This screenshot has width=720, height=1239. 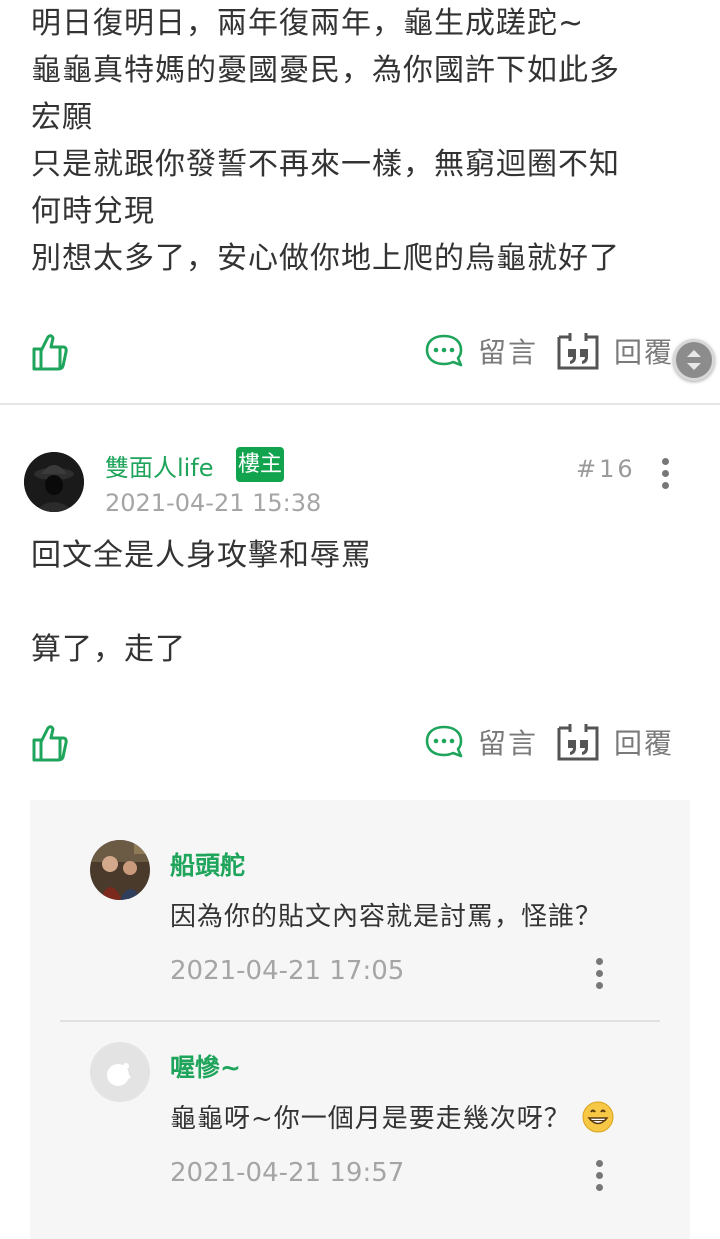 I want to click on post-line: 龜龜真特媽的憂國憂民，為你國許下如此多, so click(x=325, y=70).